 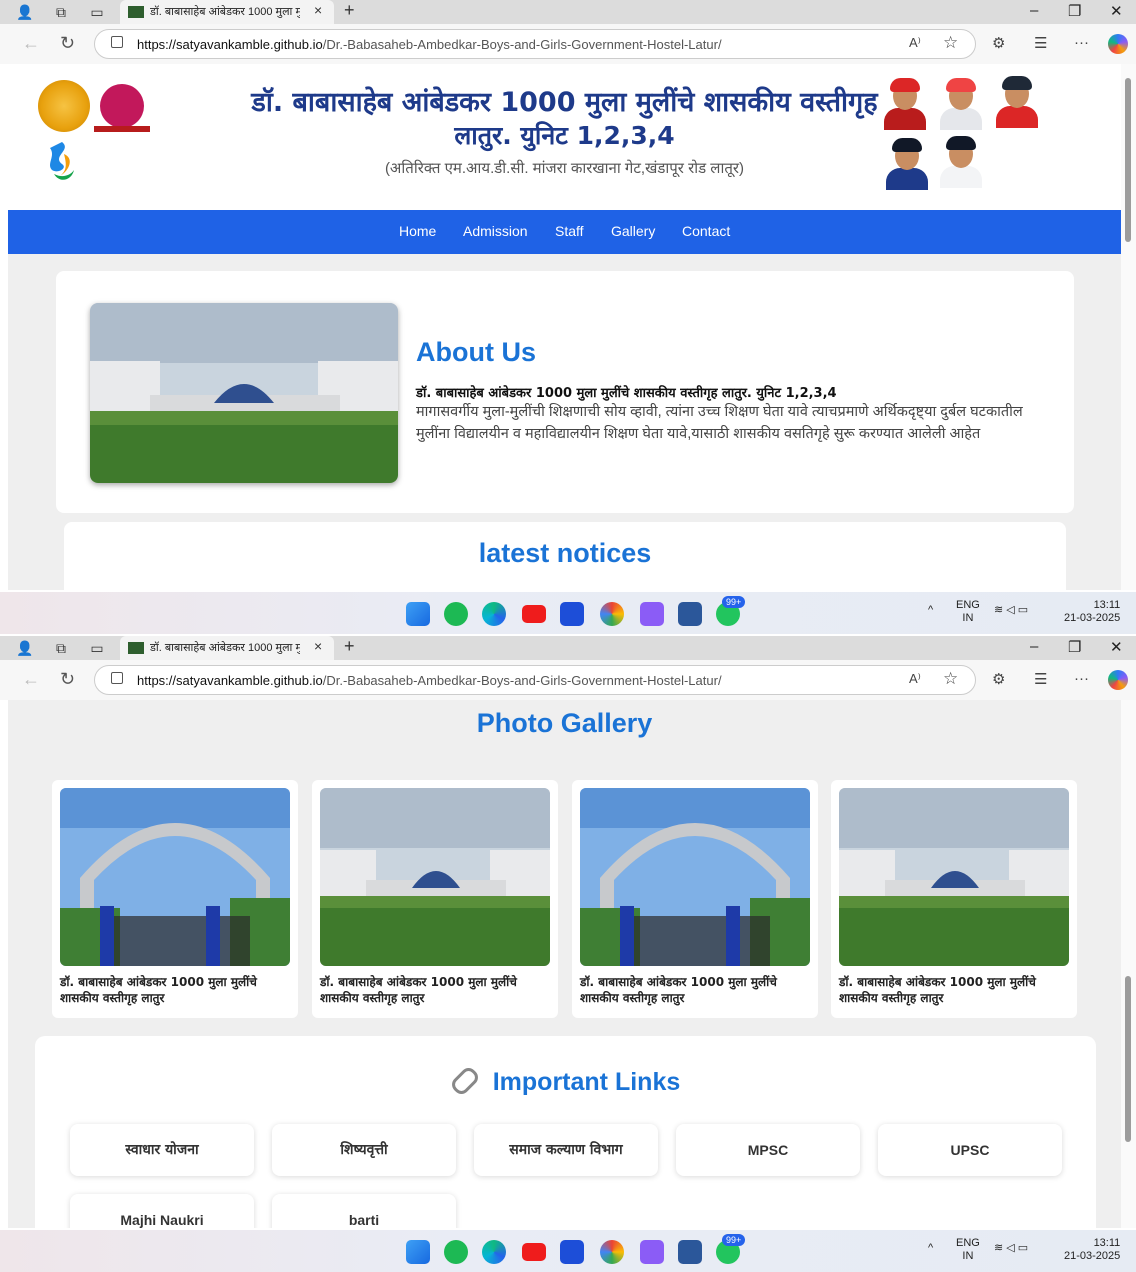 I want to click on site-favicon-icon, so click(x=136, y=648).